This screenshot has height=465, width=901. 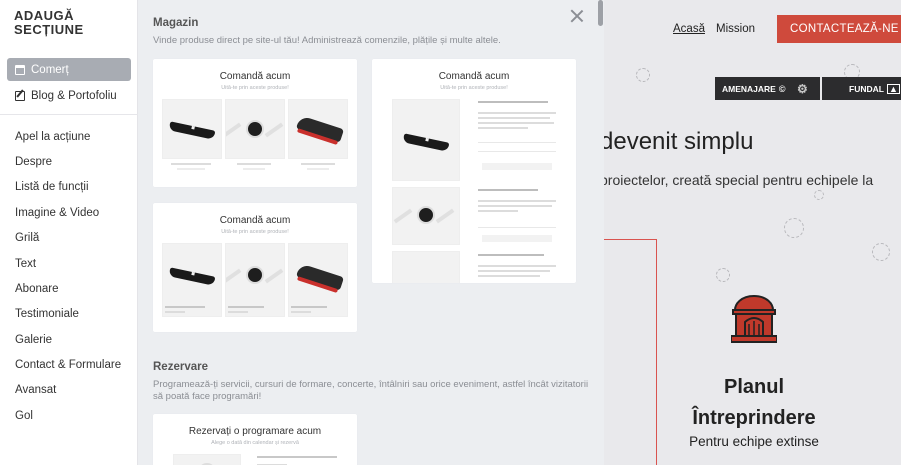 What do you see at coordinates (50, 69) in the screenshot?
I see `sidebar-item-label: Comerț` at bounding box center [50, 69].